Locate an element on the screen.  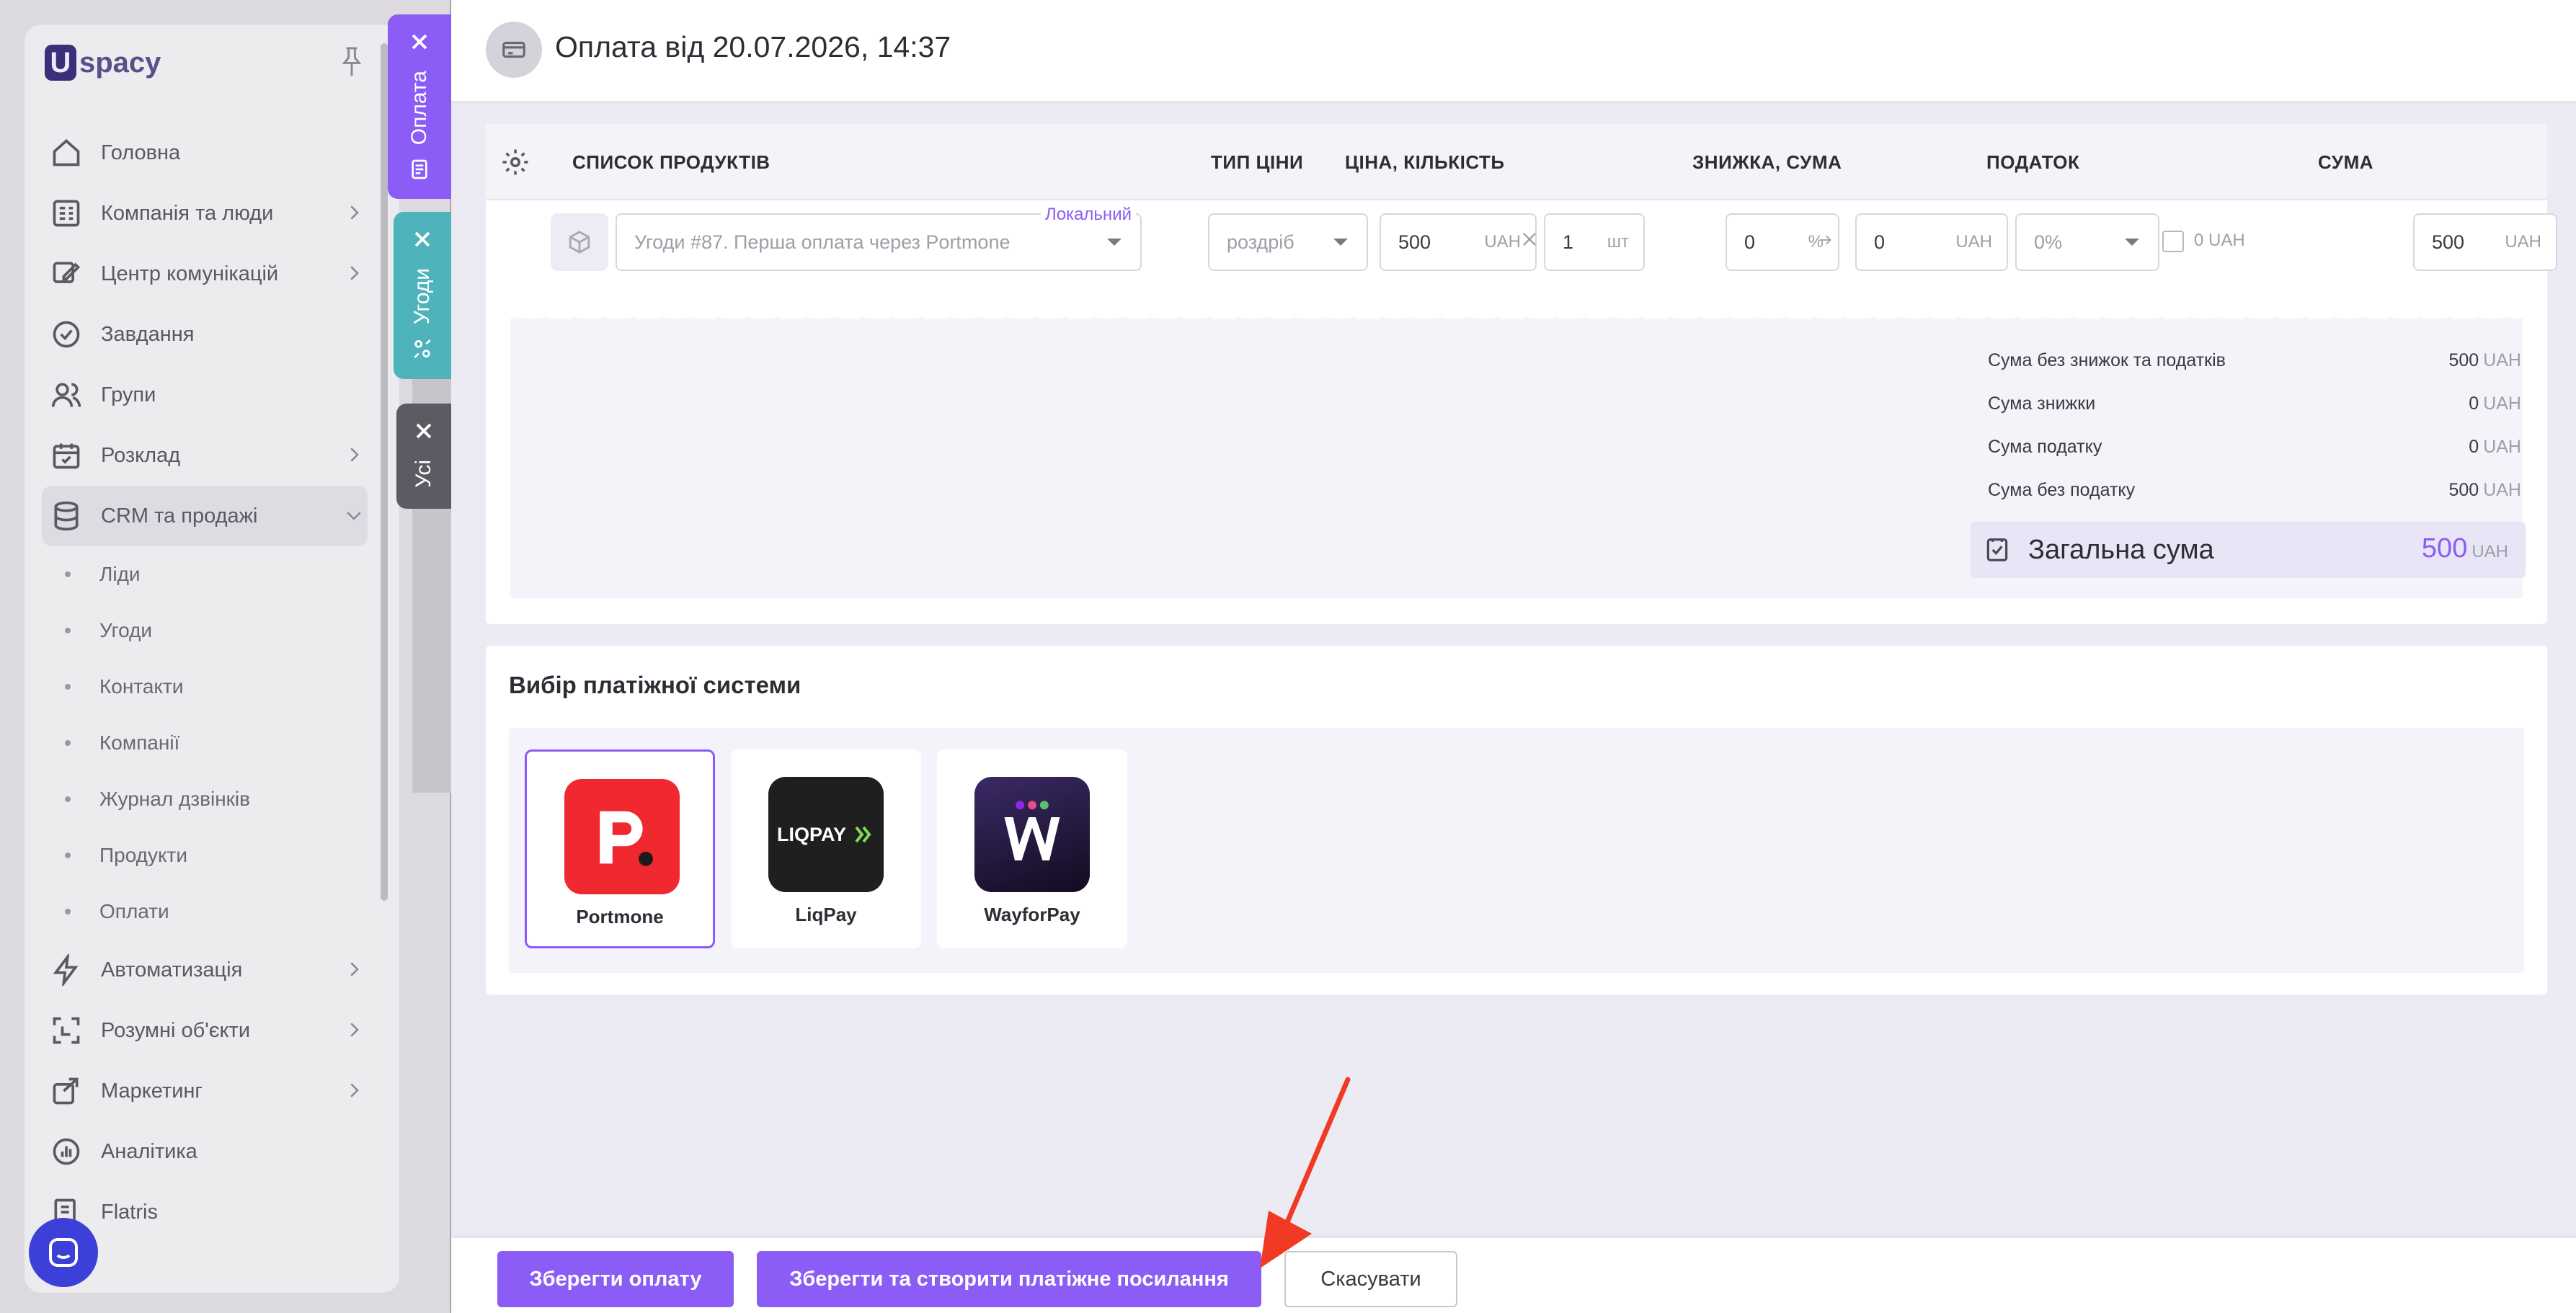
slider-tab-payment: Оплата is located at coordinates (419, 106).